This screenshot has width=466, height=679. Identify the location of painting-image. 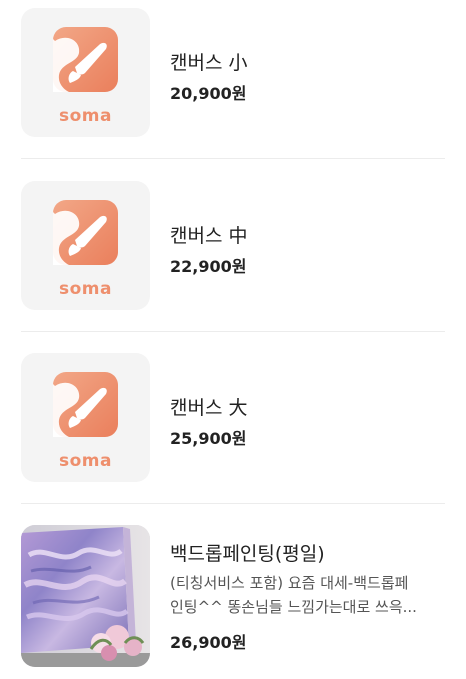
(85, 596).